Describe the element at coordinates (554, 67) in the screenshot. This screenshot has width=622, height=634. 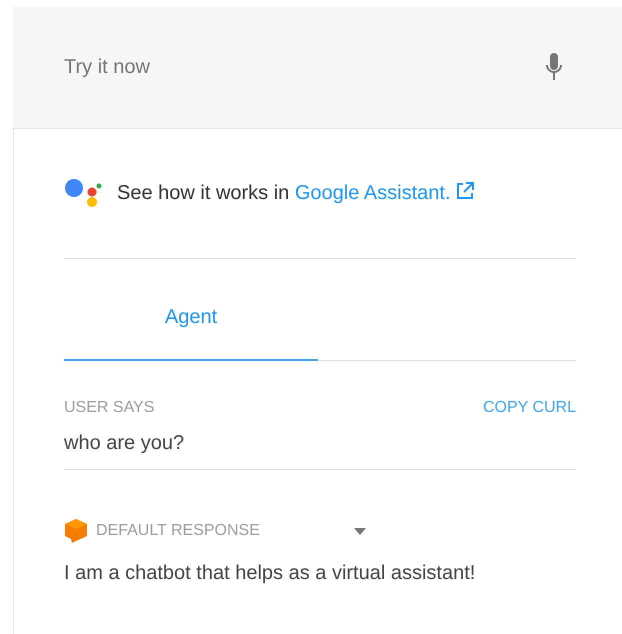
I see `microphone-icon` at that location.